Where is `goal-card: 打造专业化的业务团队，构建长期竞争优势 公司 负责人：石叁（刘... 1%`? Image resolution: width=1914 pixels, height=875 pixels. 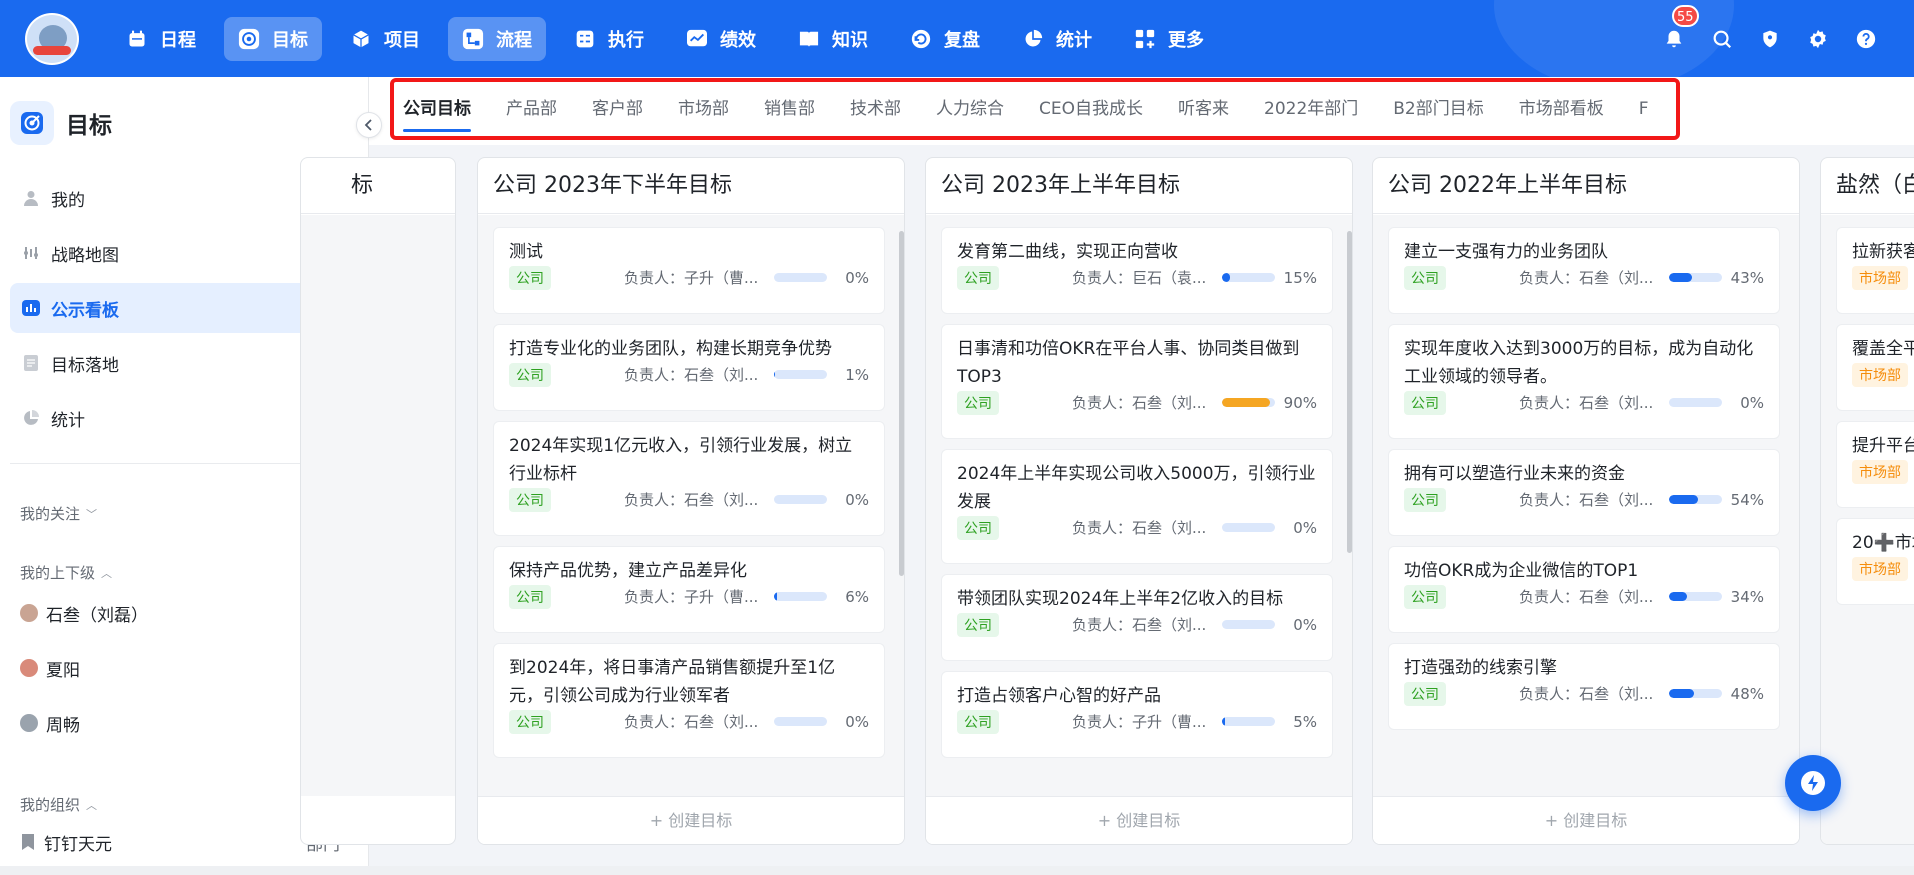
goal-card: 打造专业化的业务团队，构建长期竞争优势 公司 负责人：石叁（刘... 1% is located at coordinates (689, 367).